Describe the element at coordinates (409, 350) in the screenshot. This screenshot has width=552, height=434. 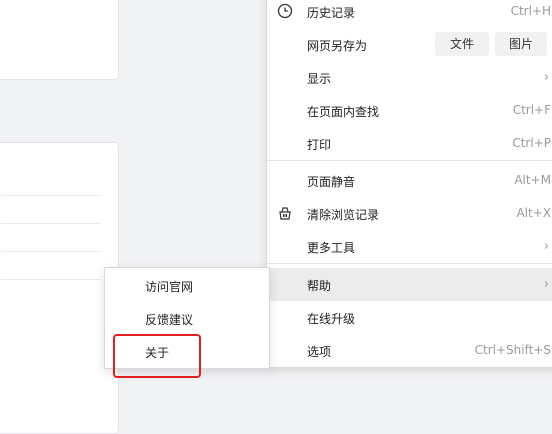
I see `menu-item-options: 选项 Ctrl+Shift+S` at that location.